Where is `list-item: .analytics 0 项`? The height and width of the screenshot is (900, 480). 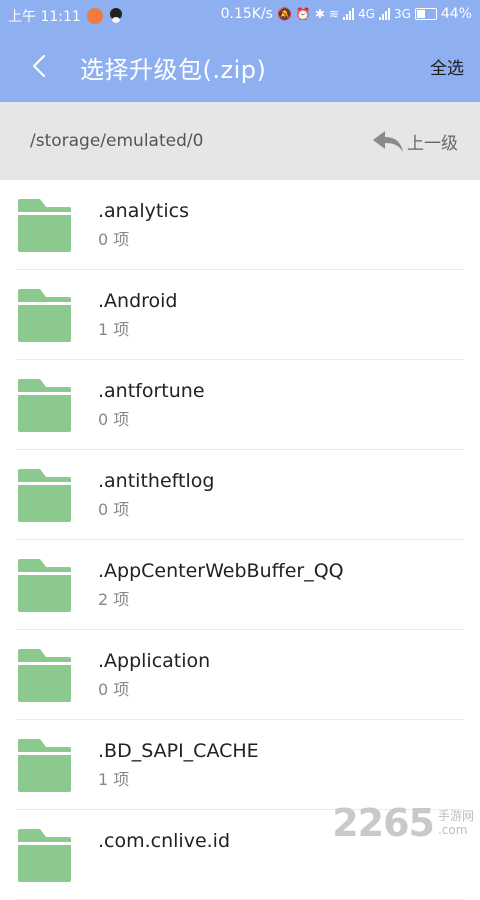 list-item: .analytics 0 项 is located at coordinates (240, 225).